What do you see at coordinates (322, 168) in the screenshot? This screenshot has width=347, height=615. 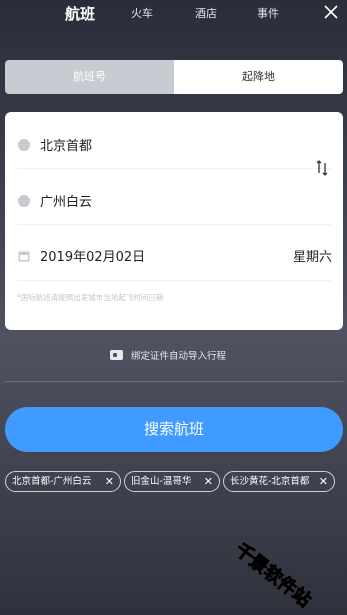 I see `swap-icon` at bounding box center [322, 168].